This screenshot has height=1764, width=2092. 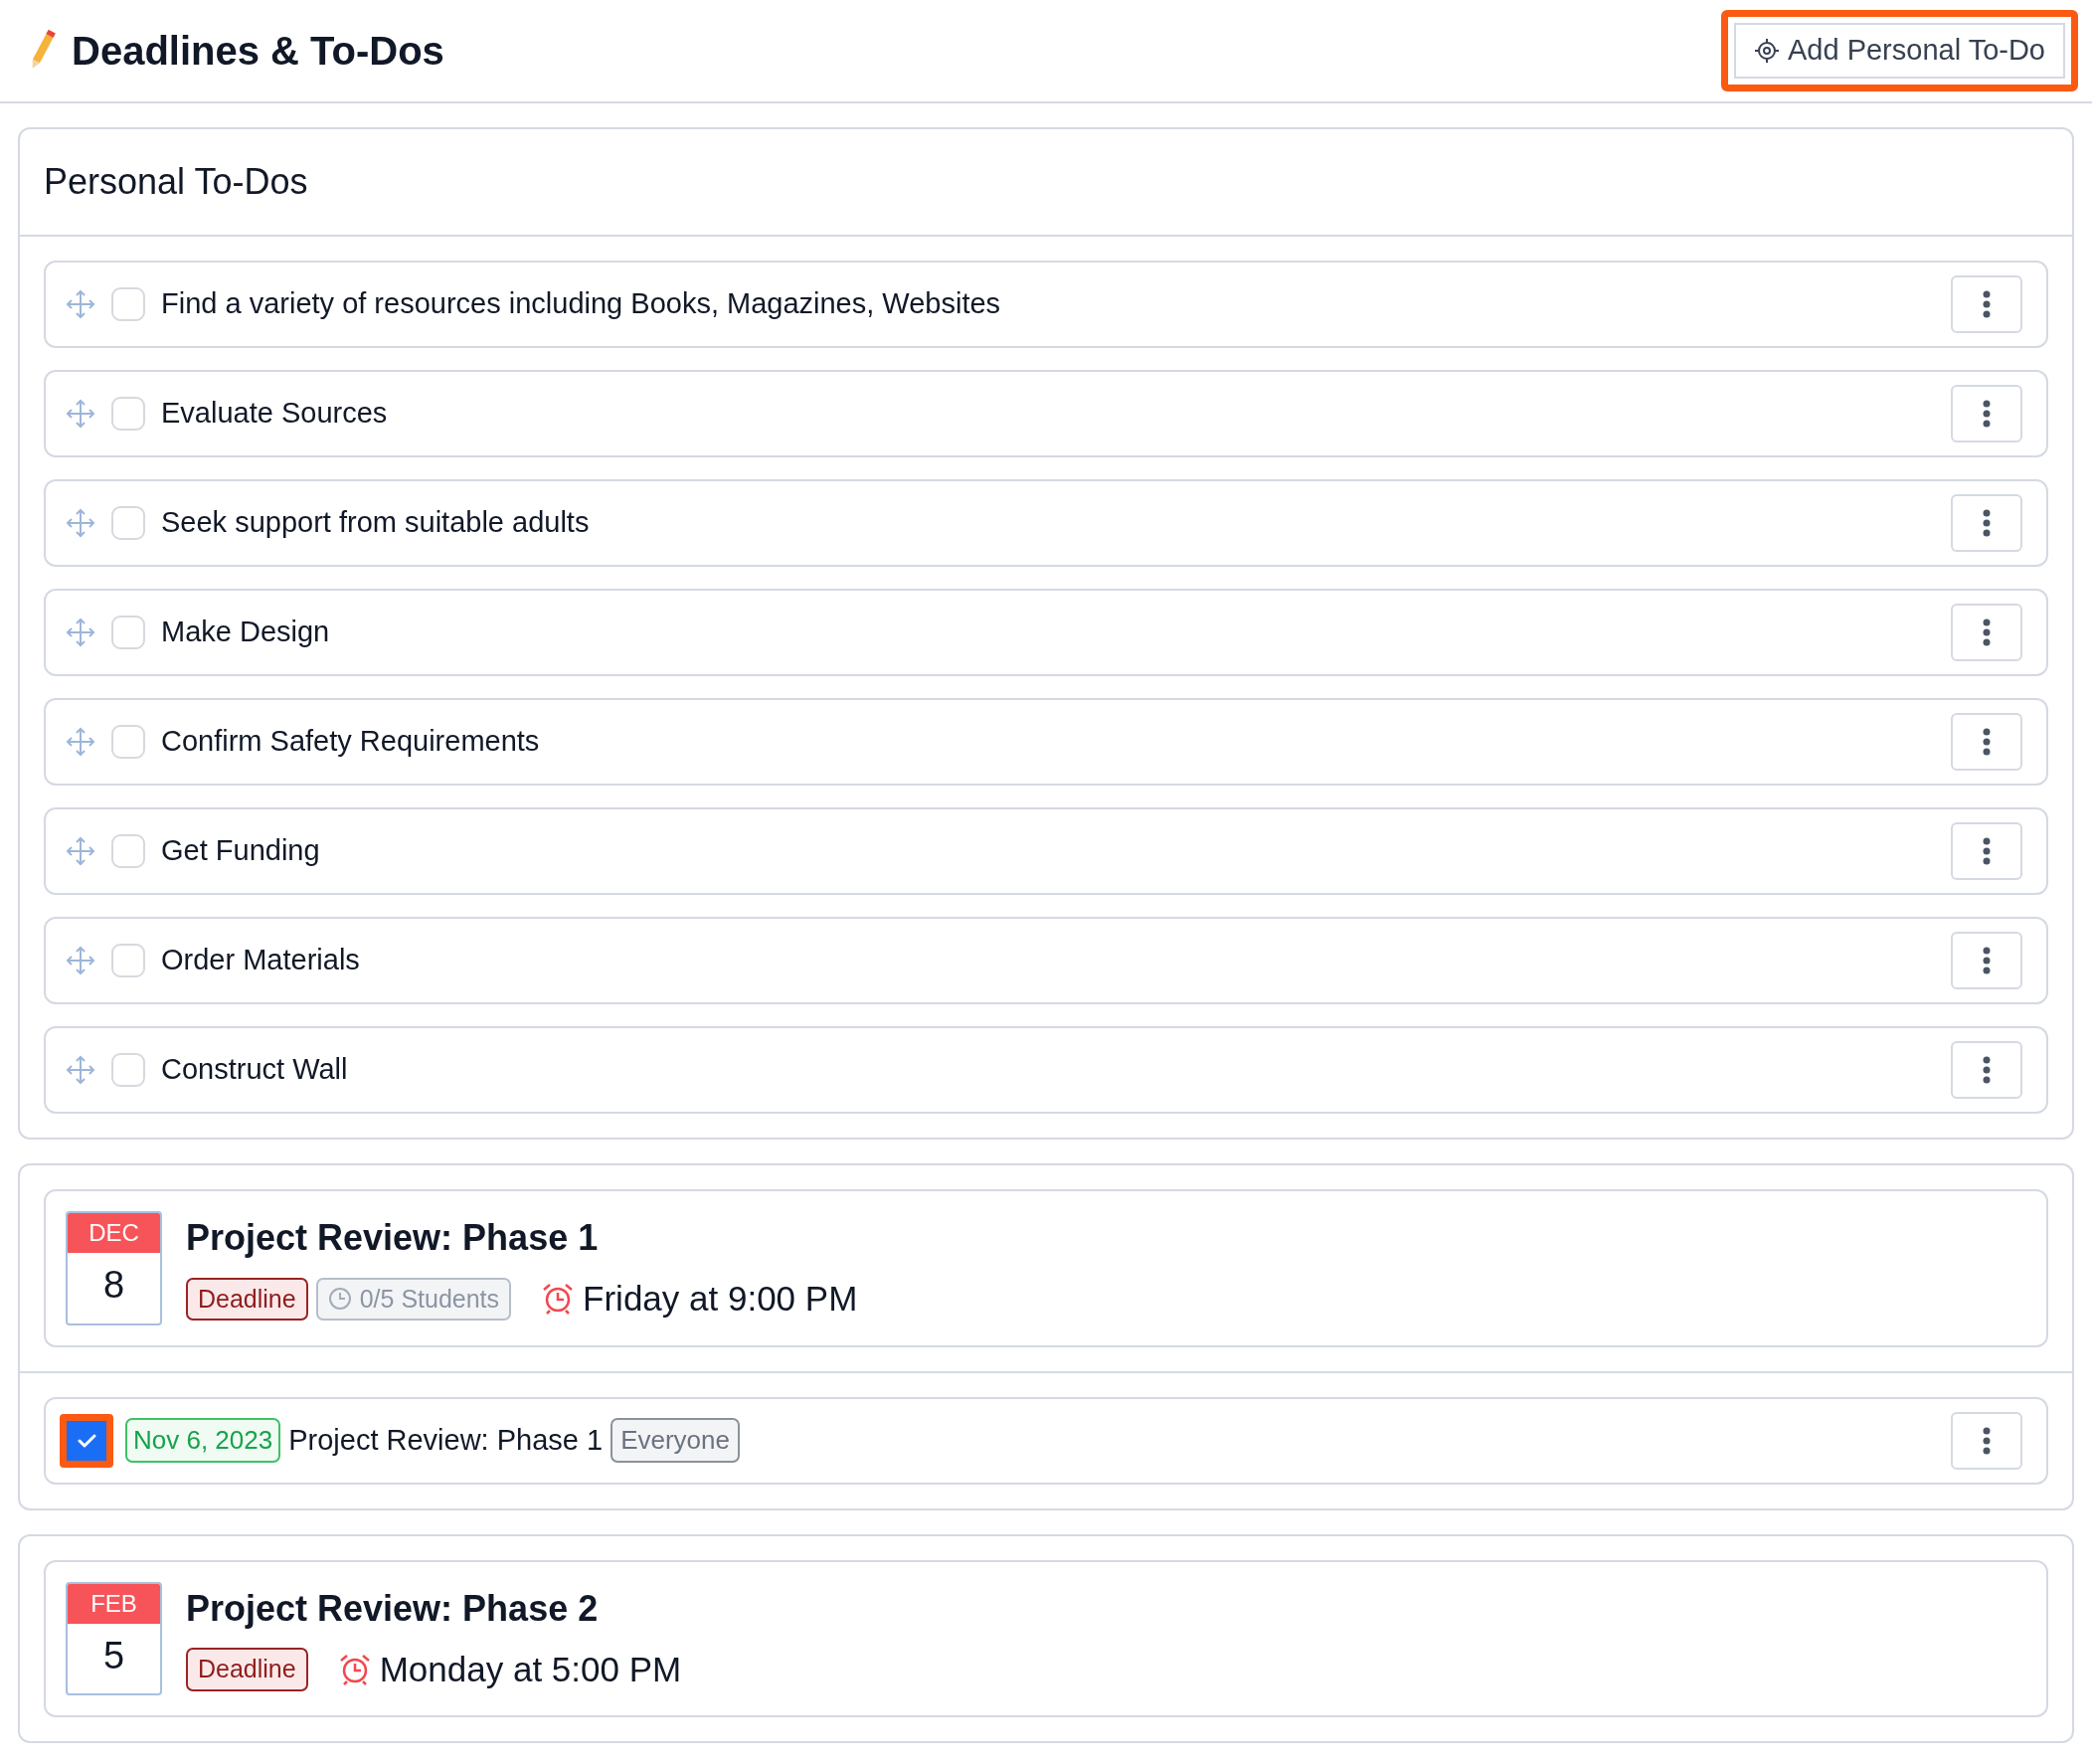 What do you see at coordinates (240, 851) in the screenshot?
I see `todo-text: Get Funding` at bounding box center [240, 851].